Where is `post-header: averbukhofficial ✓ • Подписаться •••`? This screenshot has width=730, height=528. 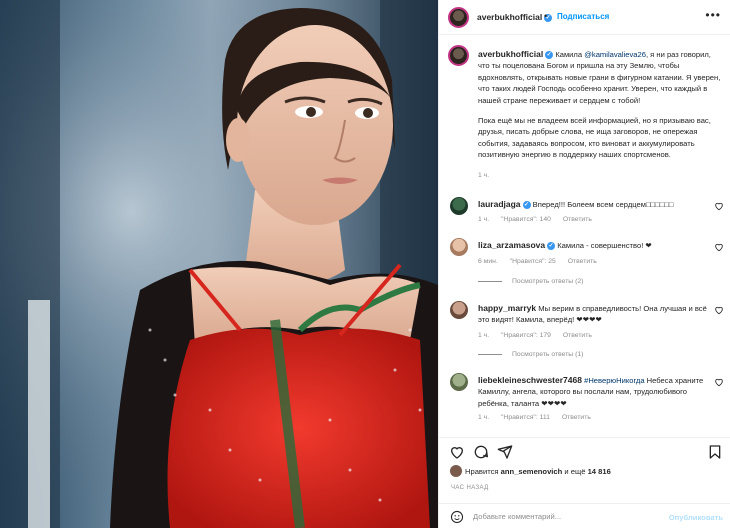
post-header: averbukhofficial ✓ • Подписаться ••• is located at coordinates (584, 17).